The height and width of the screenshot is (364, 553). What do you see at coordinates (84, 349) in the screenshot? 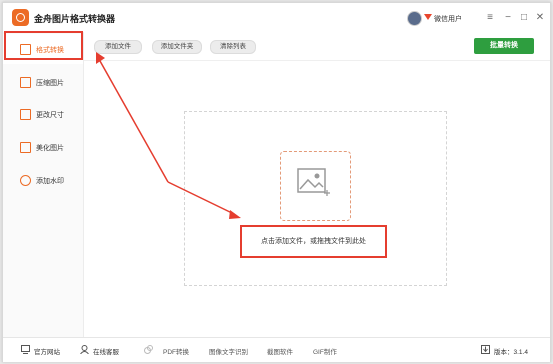
I see `customer-service-icon` at bounding box center [84, 349].